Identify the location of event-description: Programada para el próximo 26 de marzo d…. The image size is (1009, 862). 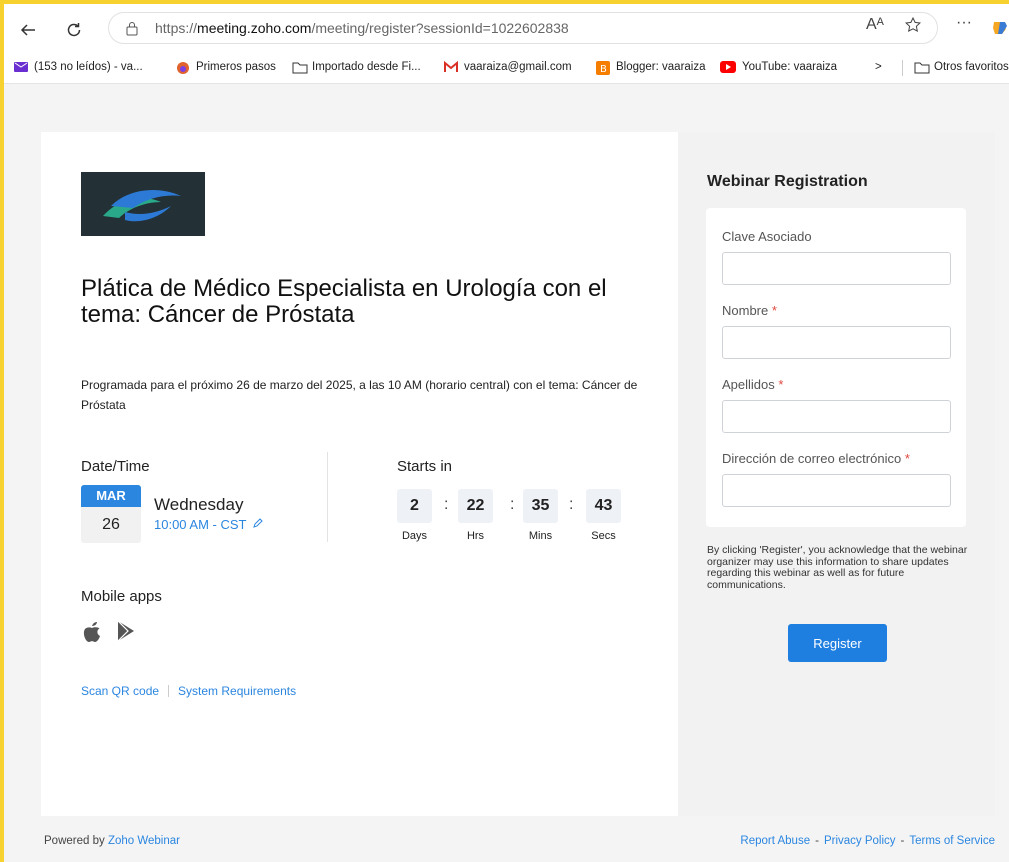
(359, 395).